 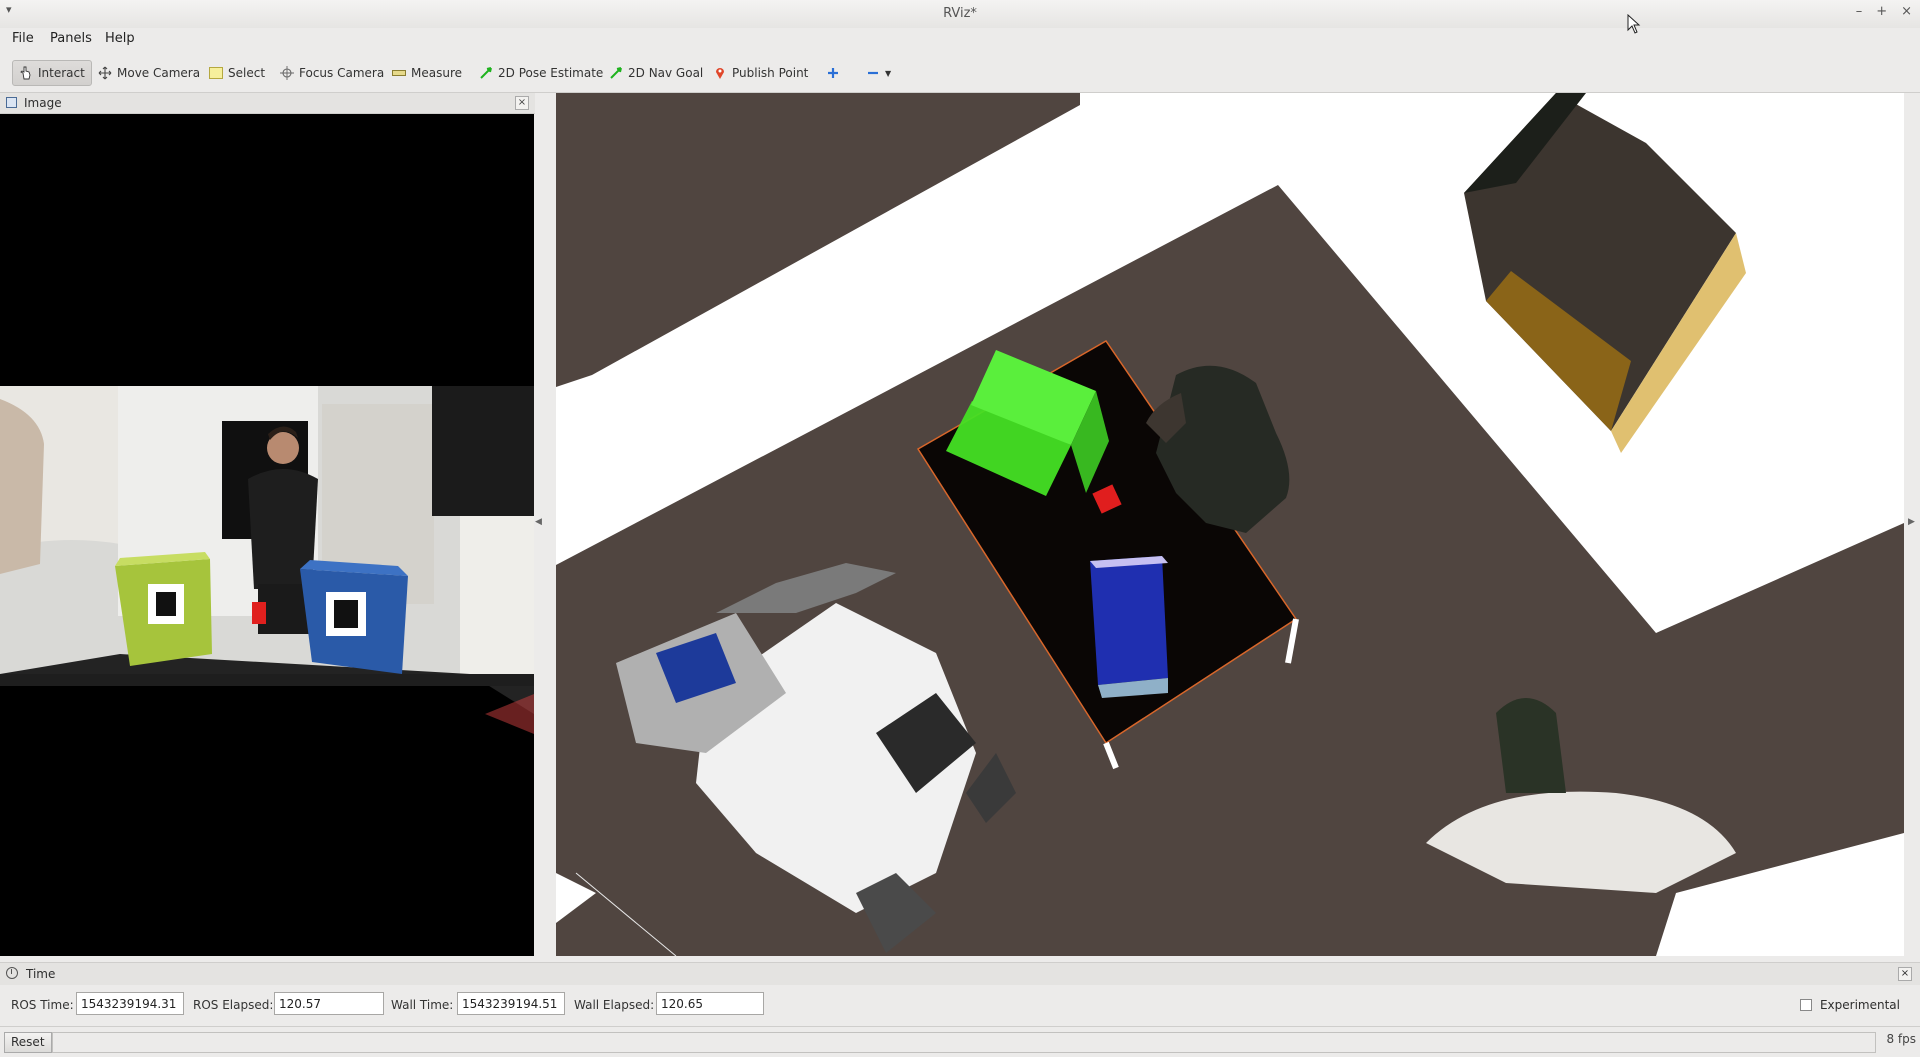 I want to click on 2d-nav-goal-label: 2D Nav Goal, so click(x=666, y=73).